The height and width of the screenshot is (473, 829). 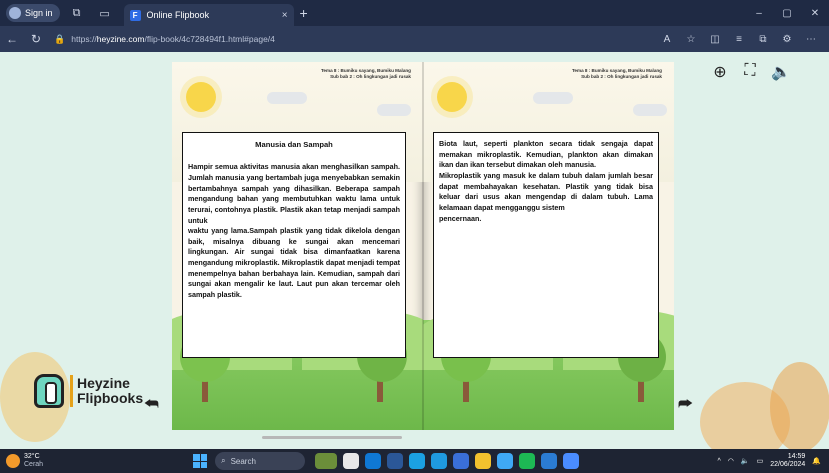 What do you see at coordinates (731, 461) in the screenshot?
I see `wifi-icon: ◠` at bounding box center [731, 461].